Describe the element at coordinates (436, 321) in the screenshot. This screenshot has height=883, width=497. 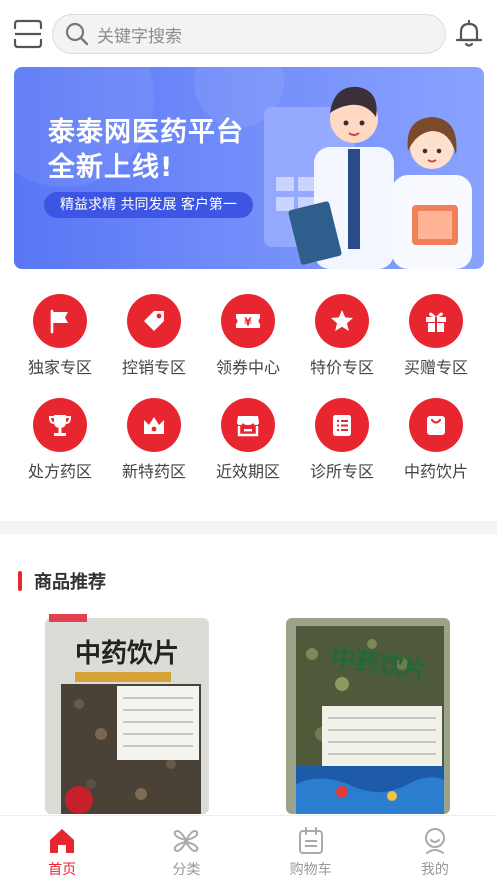
I see `gift-icon` at that location.